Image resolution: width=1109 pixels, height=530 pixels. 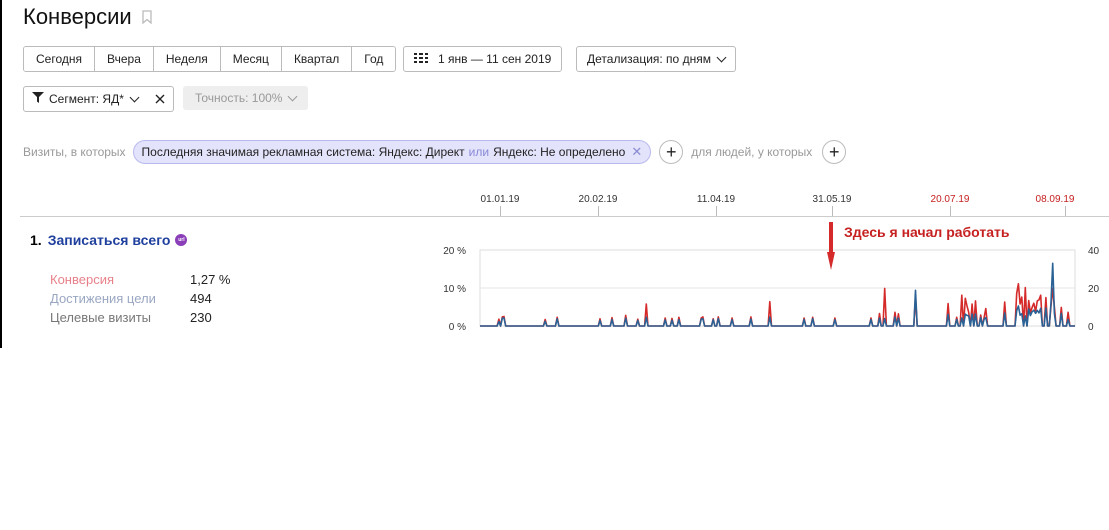 I want to click on metric-target-visits: Целевые визиты 230, so click(x=131, y=317).